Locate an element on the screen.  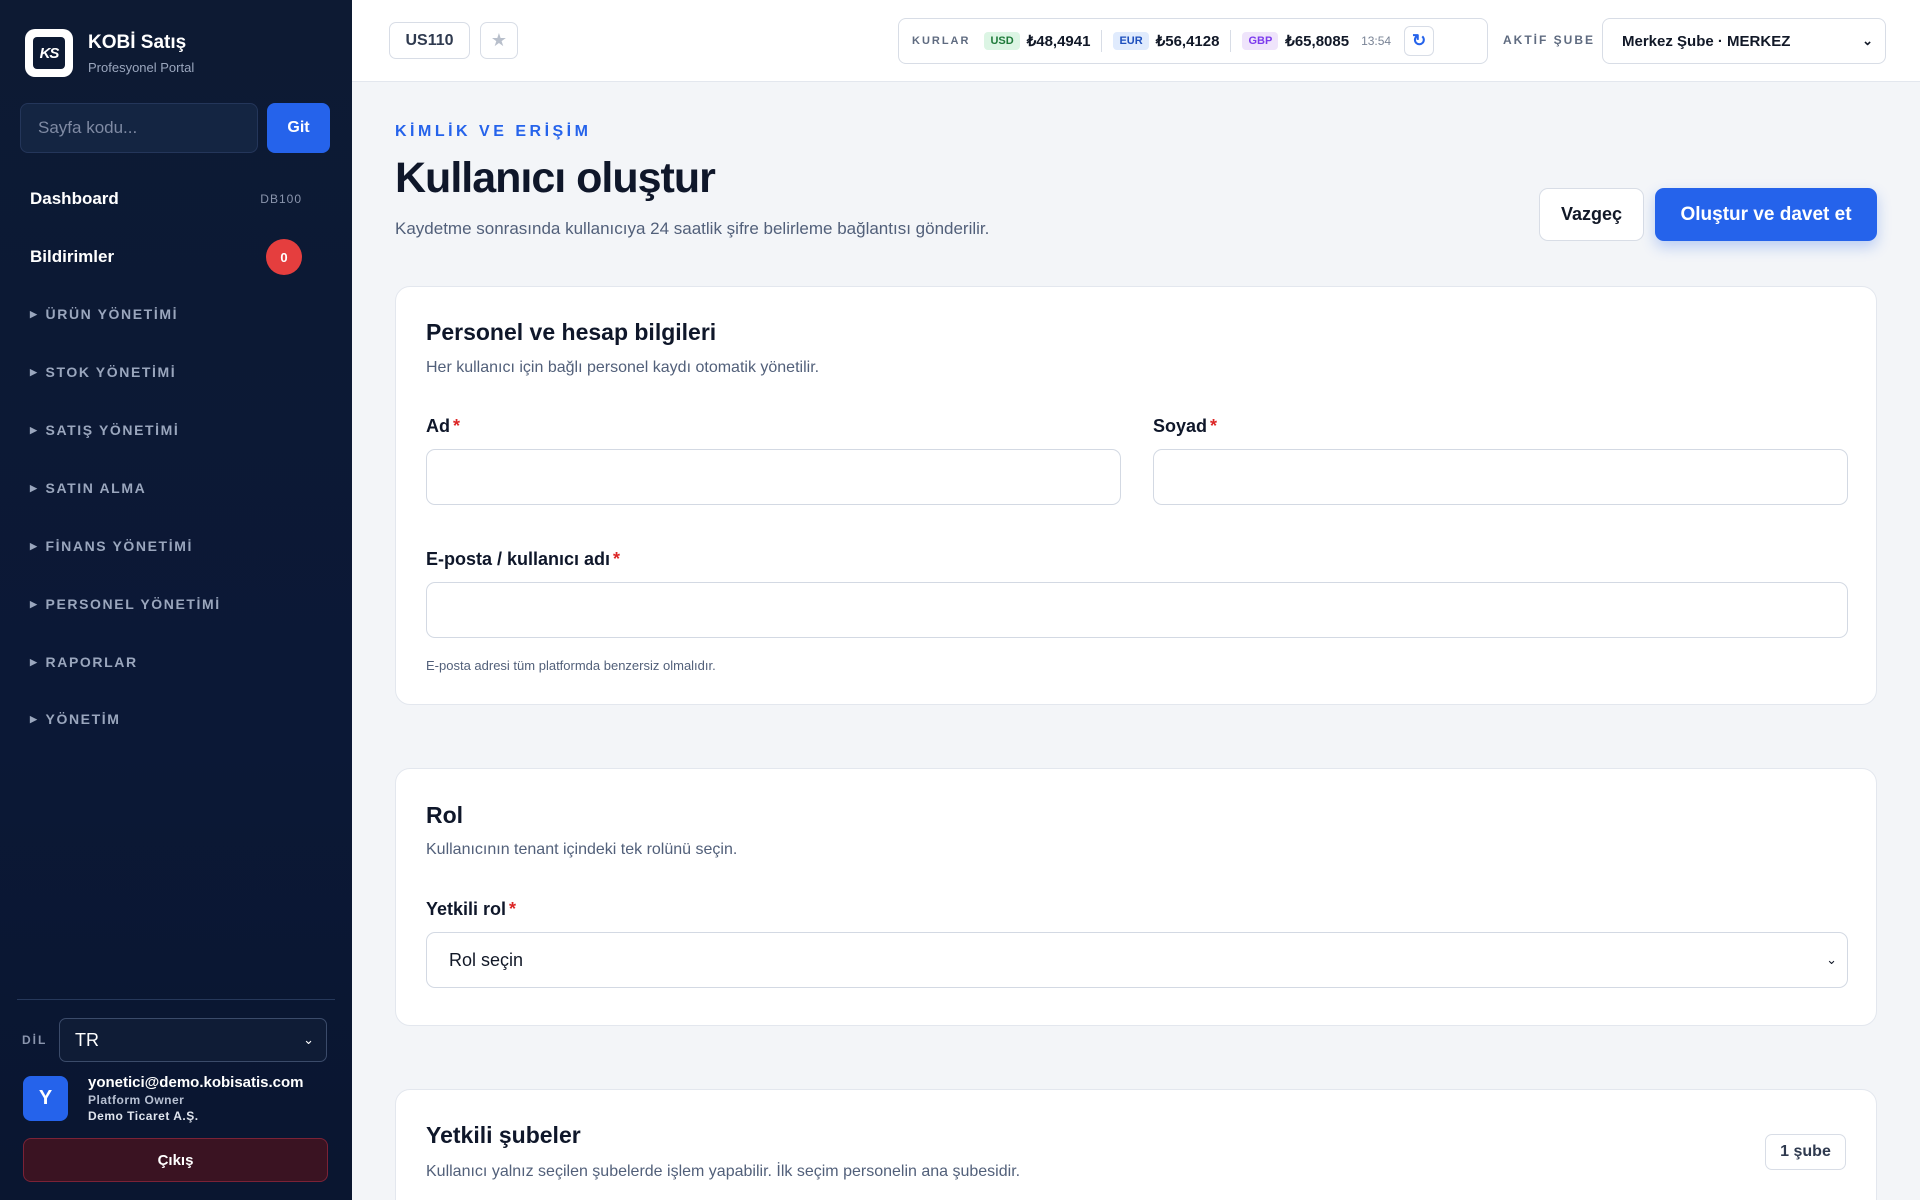
sidebar-group-label: PERSONEL YÖNETİMİ is located at coordinates (133, 604).